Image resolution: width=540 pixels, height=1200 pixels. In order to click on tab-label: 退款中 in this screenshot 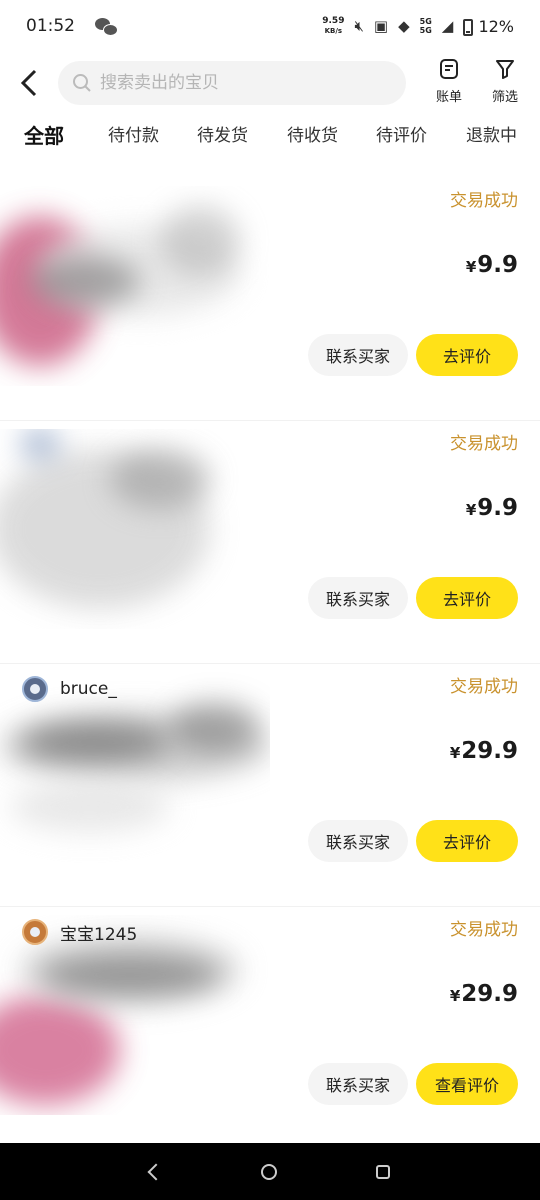, I will do `click(491, 136)`.